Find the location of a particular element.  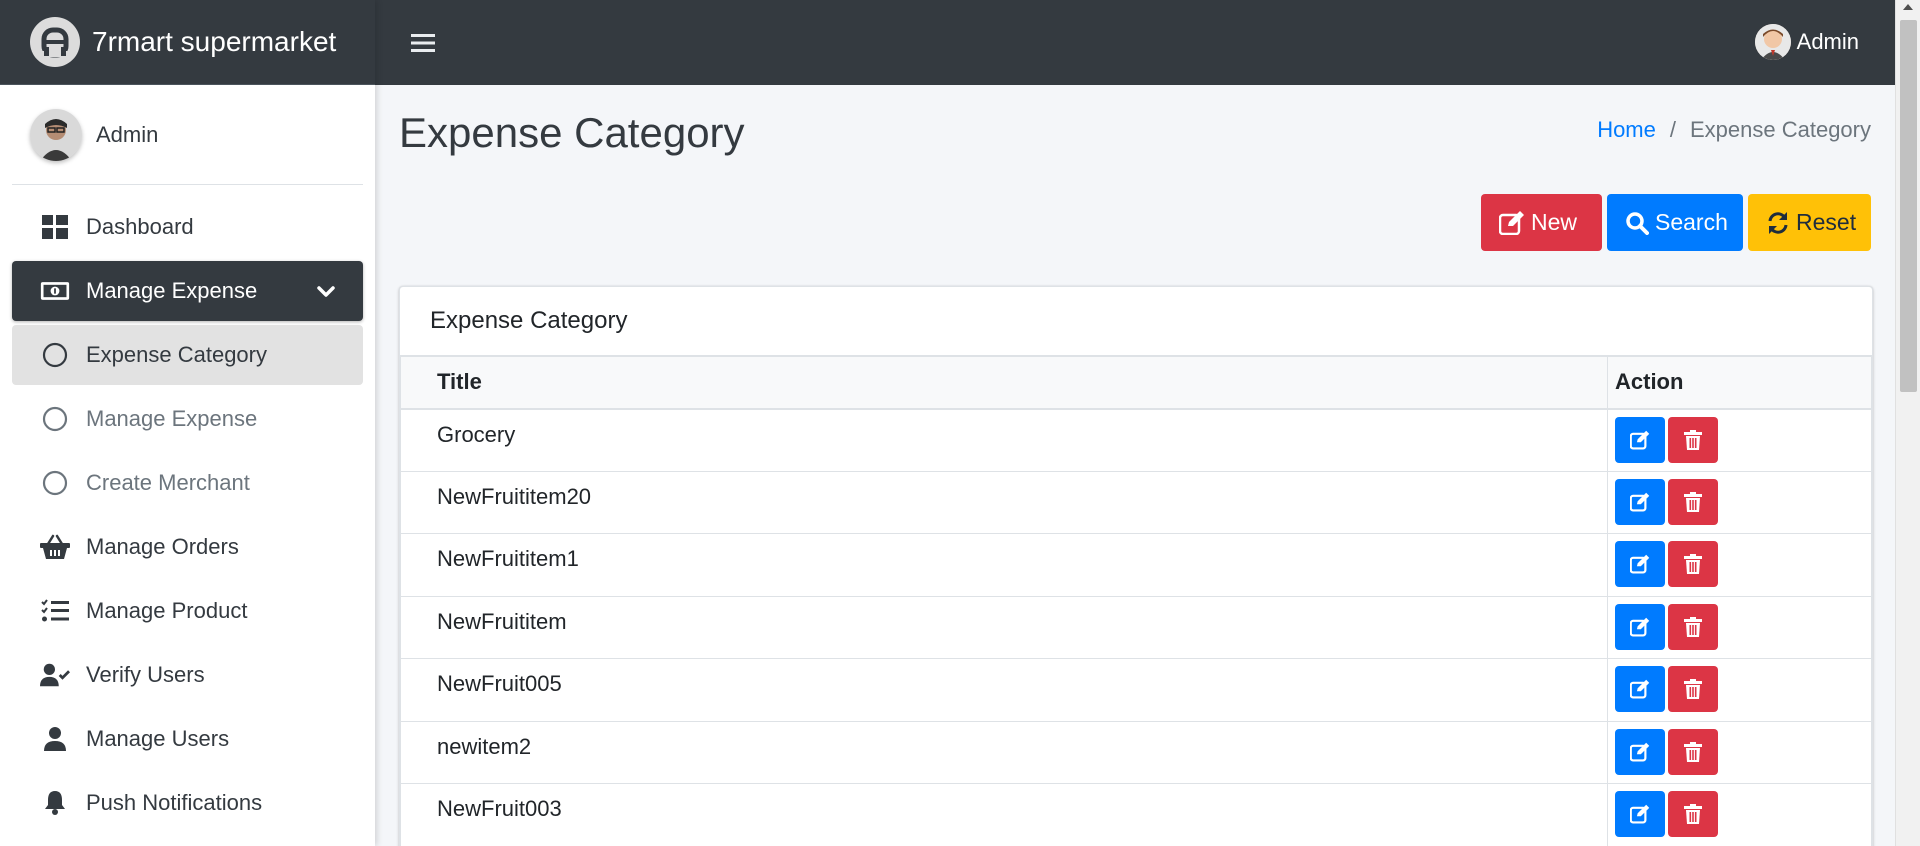

sidebar-item-push-notifications: Push Notifications is located at coordinates (187, 803).